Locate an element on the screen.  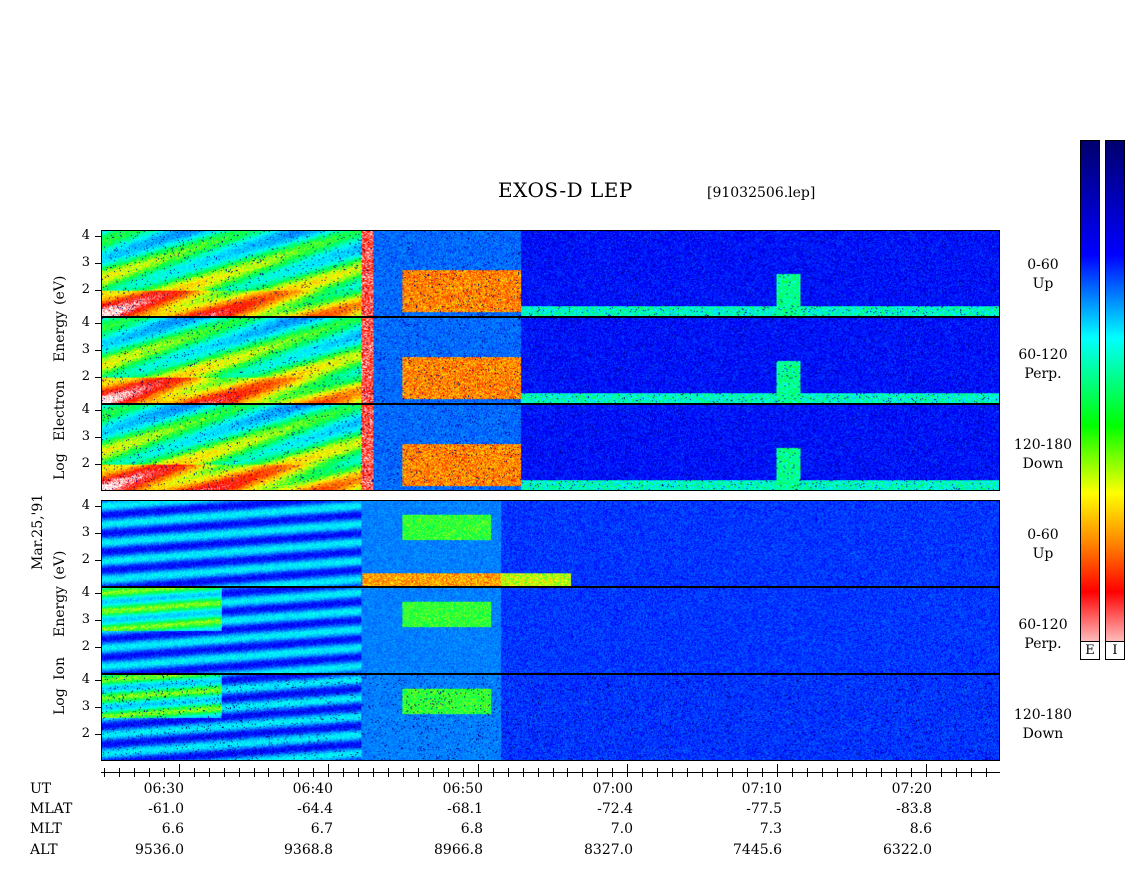
direction: Perp. is located at coordinates (1043, 644).